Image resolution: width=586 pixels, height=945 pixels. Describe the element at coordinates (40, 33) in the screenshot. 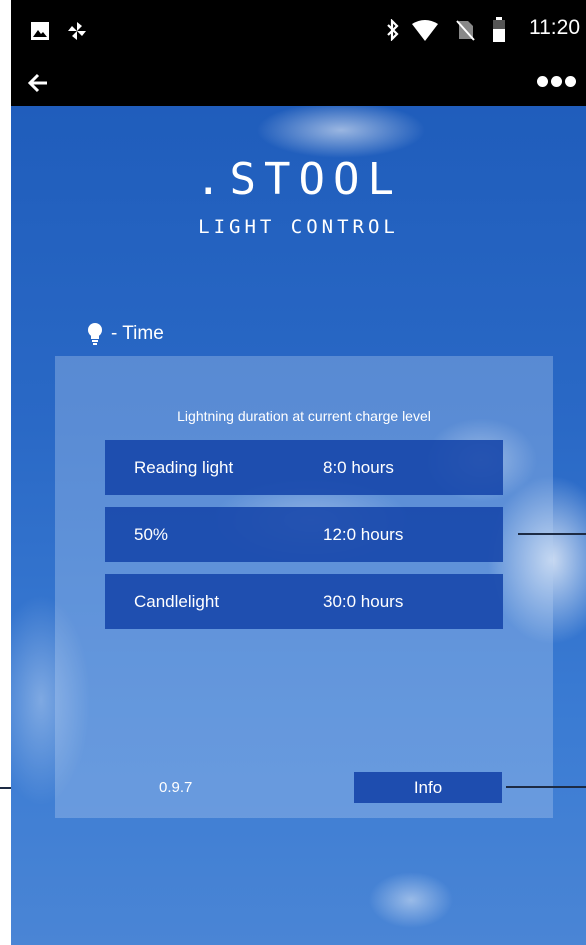

I see `image-icon` at that location.